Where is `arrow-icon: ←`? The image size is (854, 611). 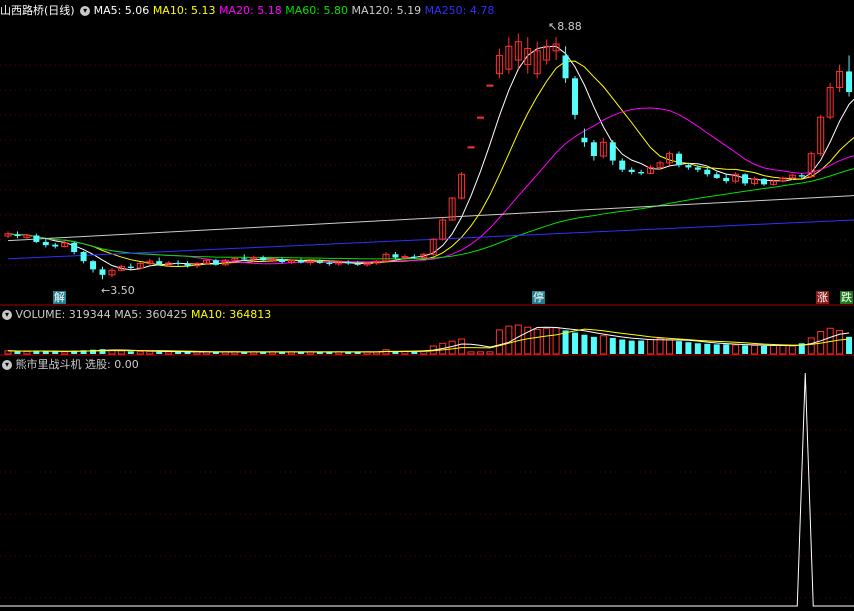 arrow-icon: ← is located at coordinates (106, 290).